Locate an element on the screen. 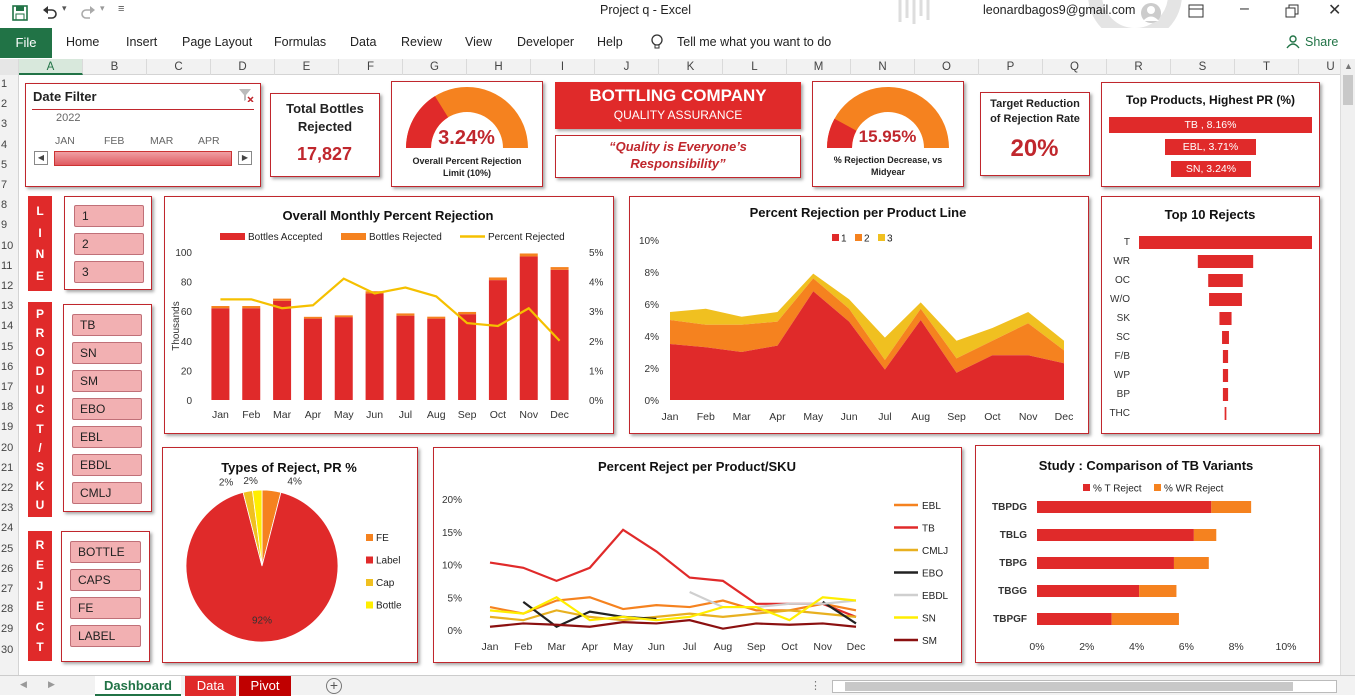 This screenshot has width=1355, height=696. column-header-f: F is located at coordinates (371, 67).